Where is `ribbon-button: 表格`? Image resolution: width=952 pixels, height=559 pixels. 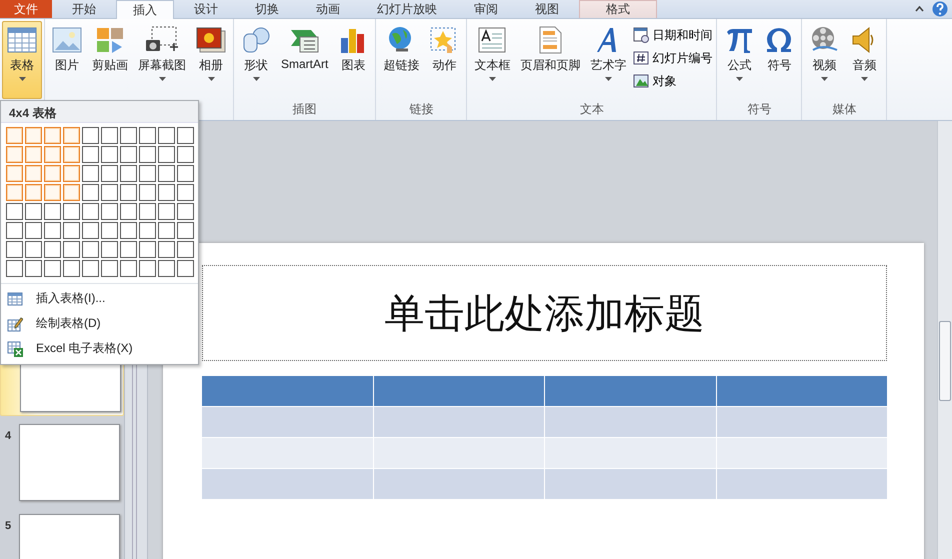
ribbon-button: 表格 is located at coordinates (22, 60).